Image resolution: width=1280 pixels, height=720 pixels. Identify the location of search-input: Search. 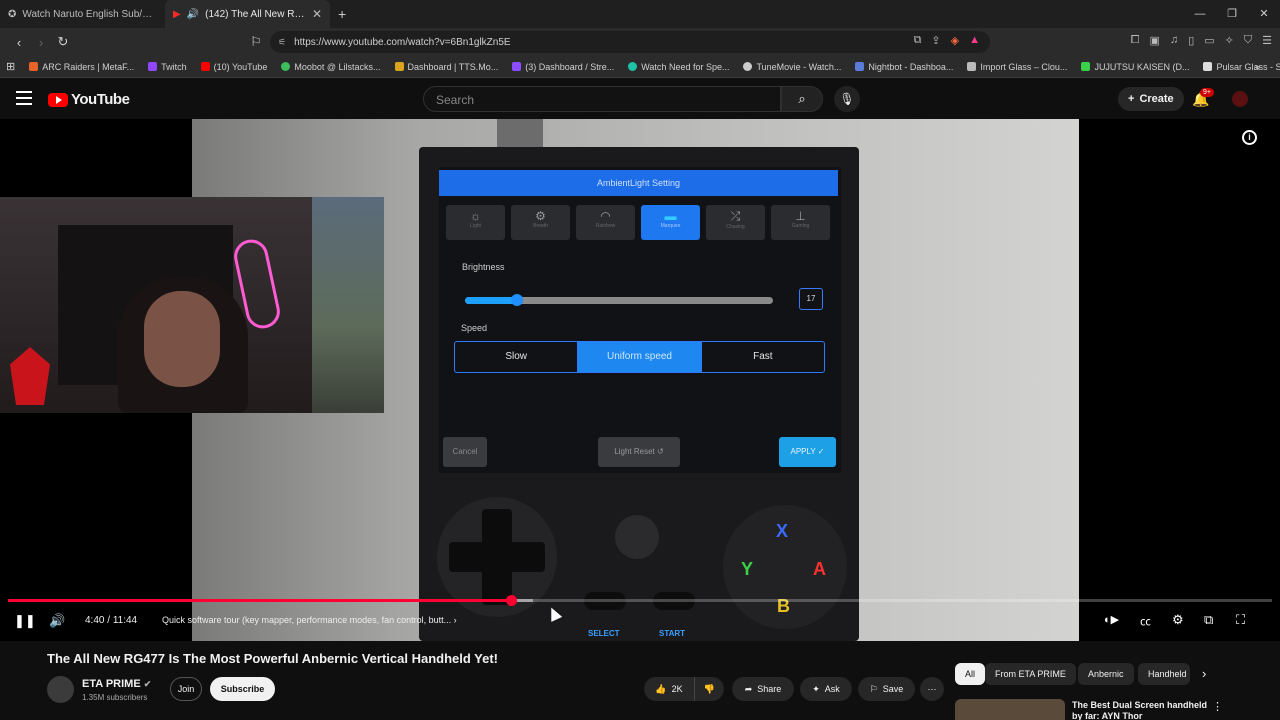
(602, 99).